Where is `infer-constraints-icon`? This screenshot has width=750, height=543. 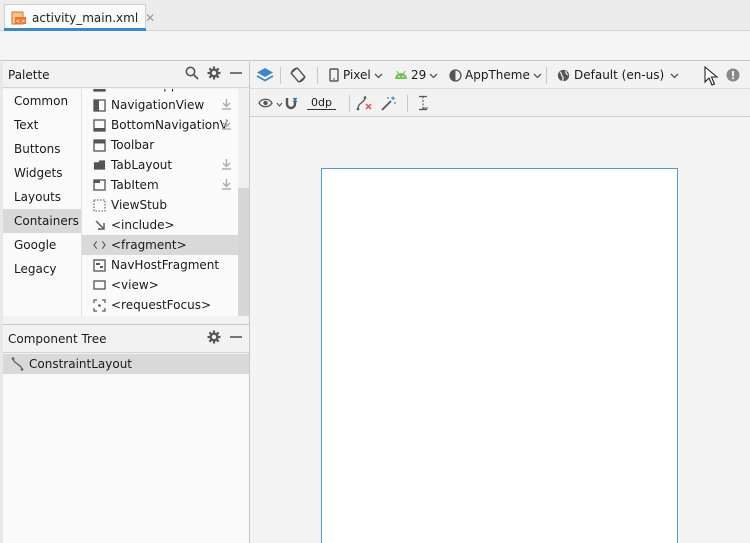
infer-constraints-icon is located at coordinates (389, 103).